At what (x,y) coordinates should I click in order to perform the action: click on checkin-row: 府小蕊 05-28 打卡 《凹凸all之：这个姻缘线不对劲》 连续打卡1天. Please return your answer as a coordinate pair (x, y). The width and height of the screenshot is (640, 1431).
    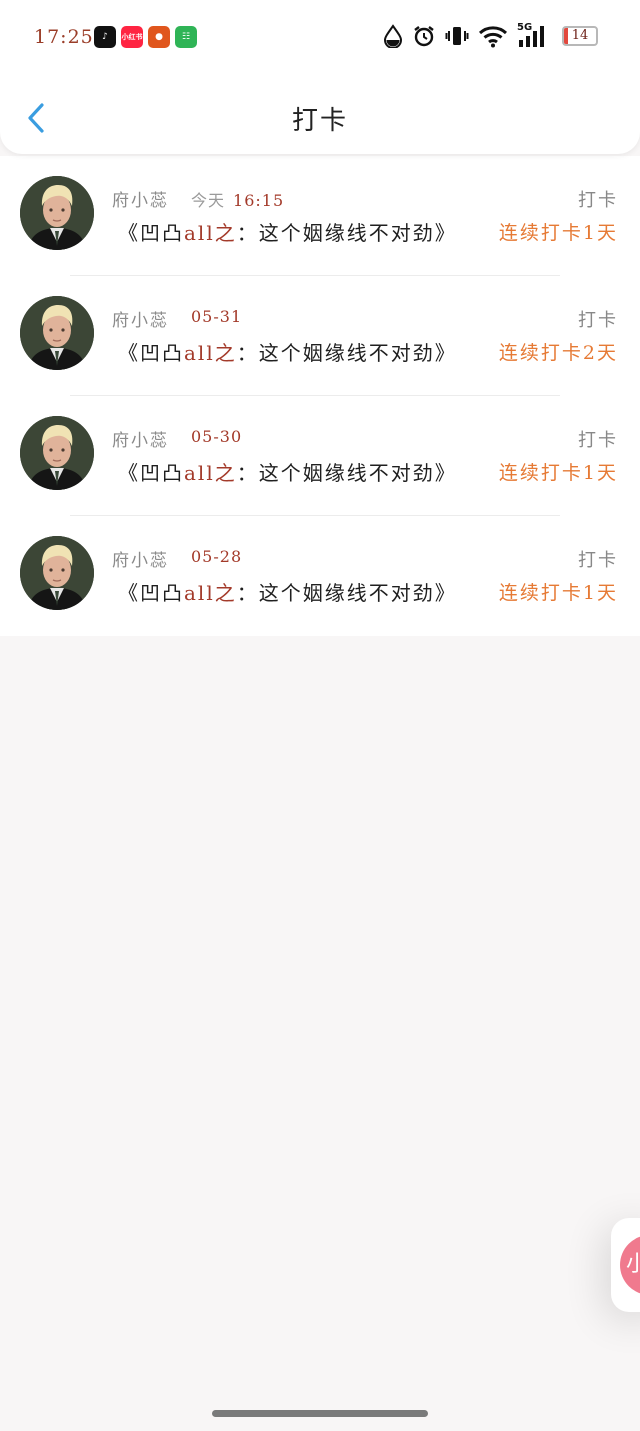
    Looking at the image, I should click on (320, 575).